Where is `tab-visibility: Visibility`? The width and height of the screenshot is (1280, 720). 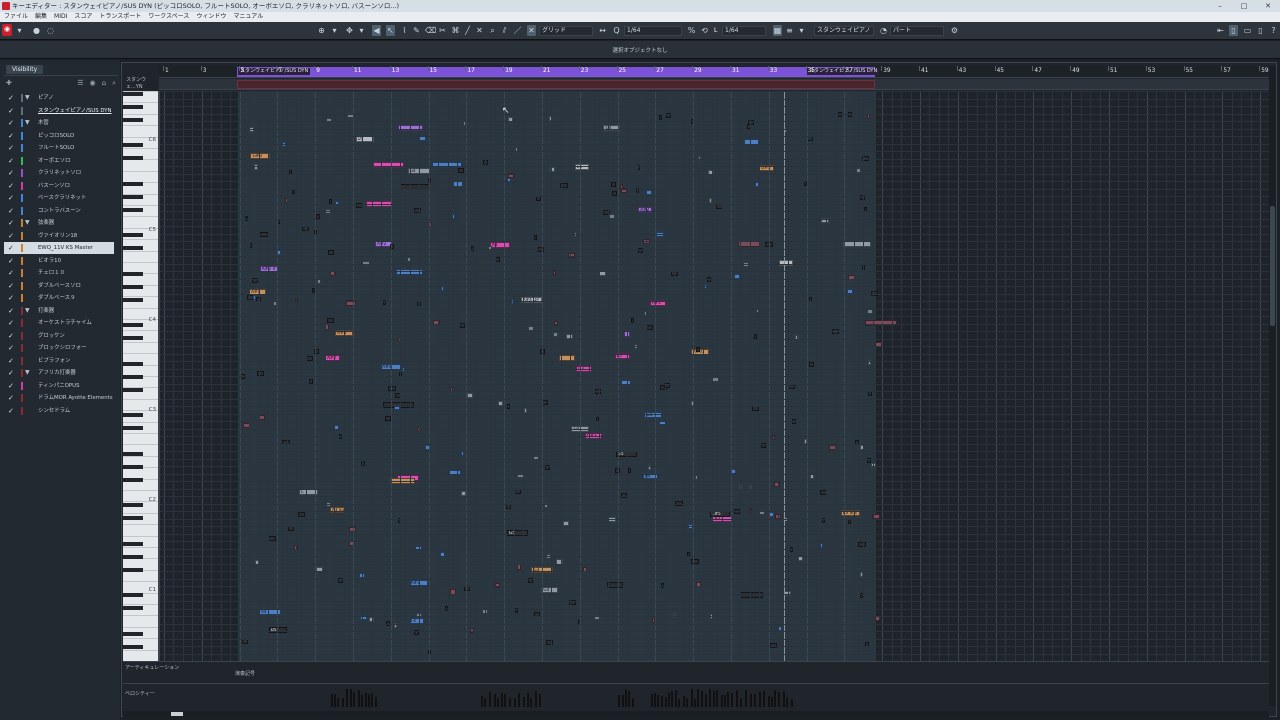 tab-visibility: Visibility is located at coordinates (25, 69).